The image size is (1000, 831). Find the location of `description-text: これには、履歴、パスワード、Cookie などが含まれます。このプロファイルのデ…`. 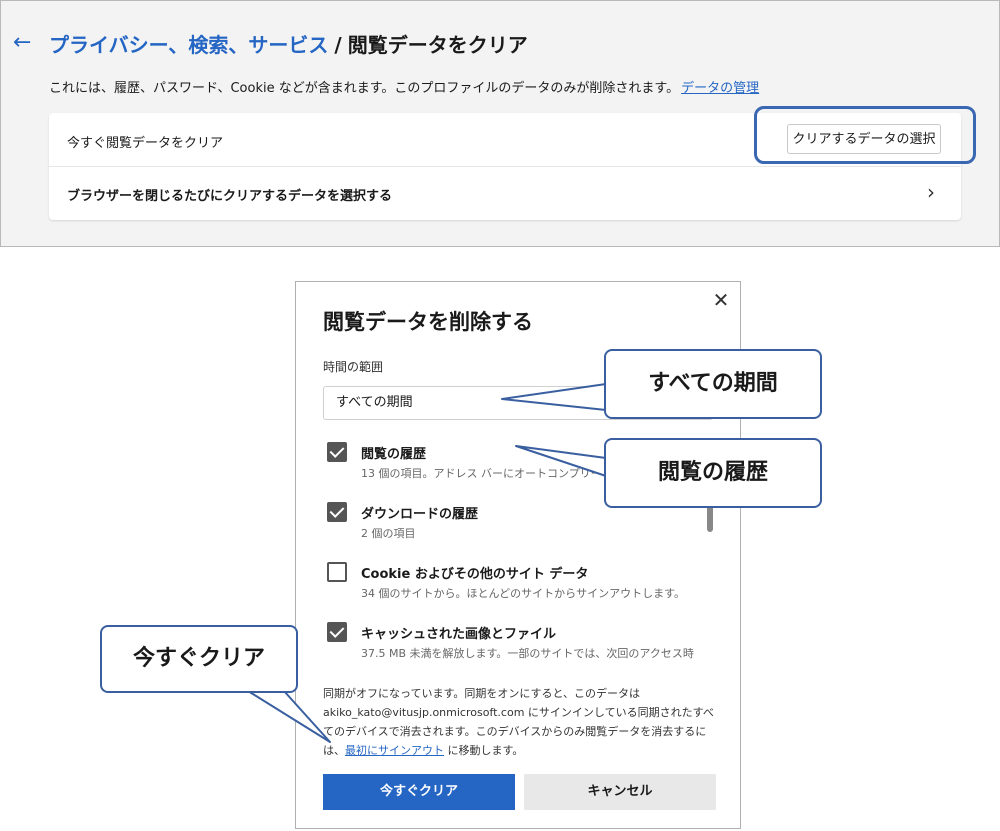

description-text: これには、履歴、パスワード、Cookie などが含まれます。このプロファイルのデ… is located at coordinates (364, 88).